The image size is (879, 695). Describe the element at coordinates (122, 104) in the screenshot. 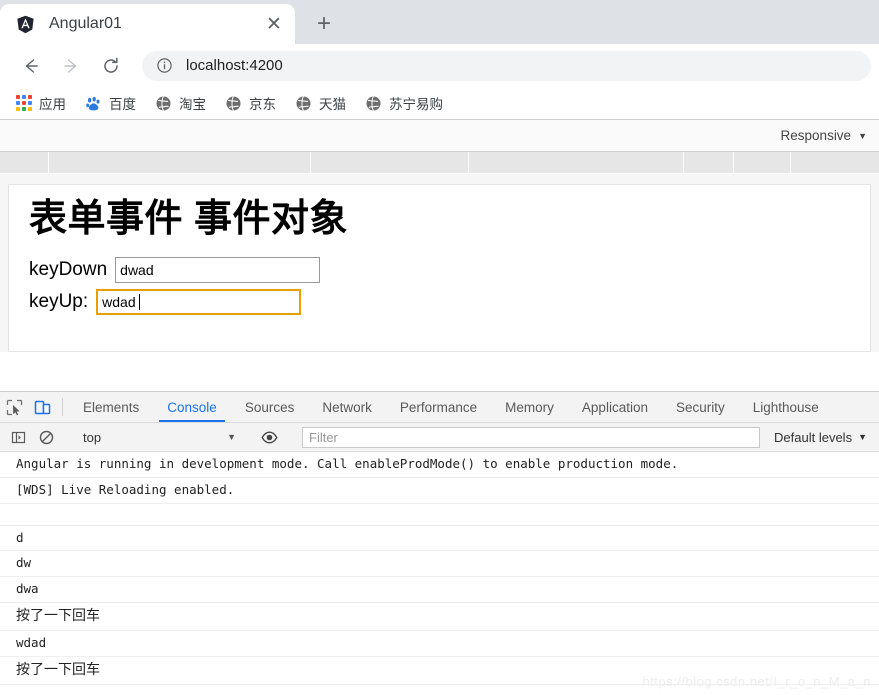

I see `bookmark-label: 百度` at that location.